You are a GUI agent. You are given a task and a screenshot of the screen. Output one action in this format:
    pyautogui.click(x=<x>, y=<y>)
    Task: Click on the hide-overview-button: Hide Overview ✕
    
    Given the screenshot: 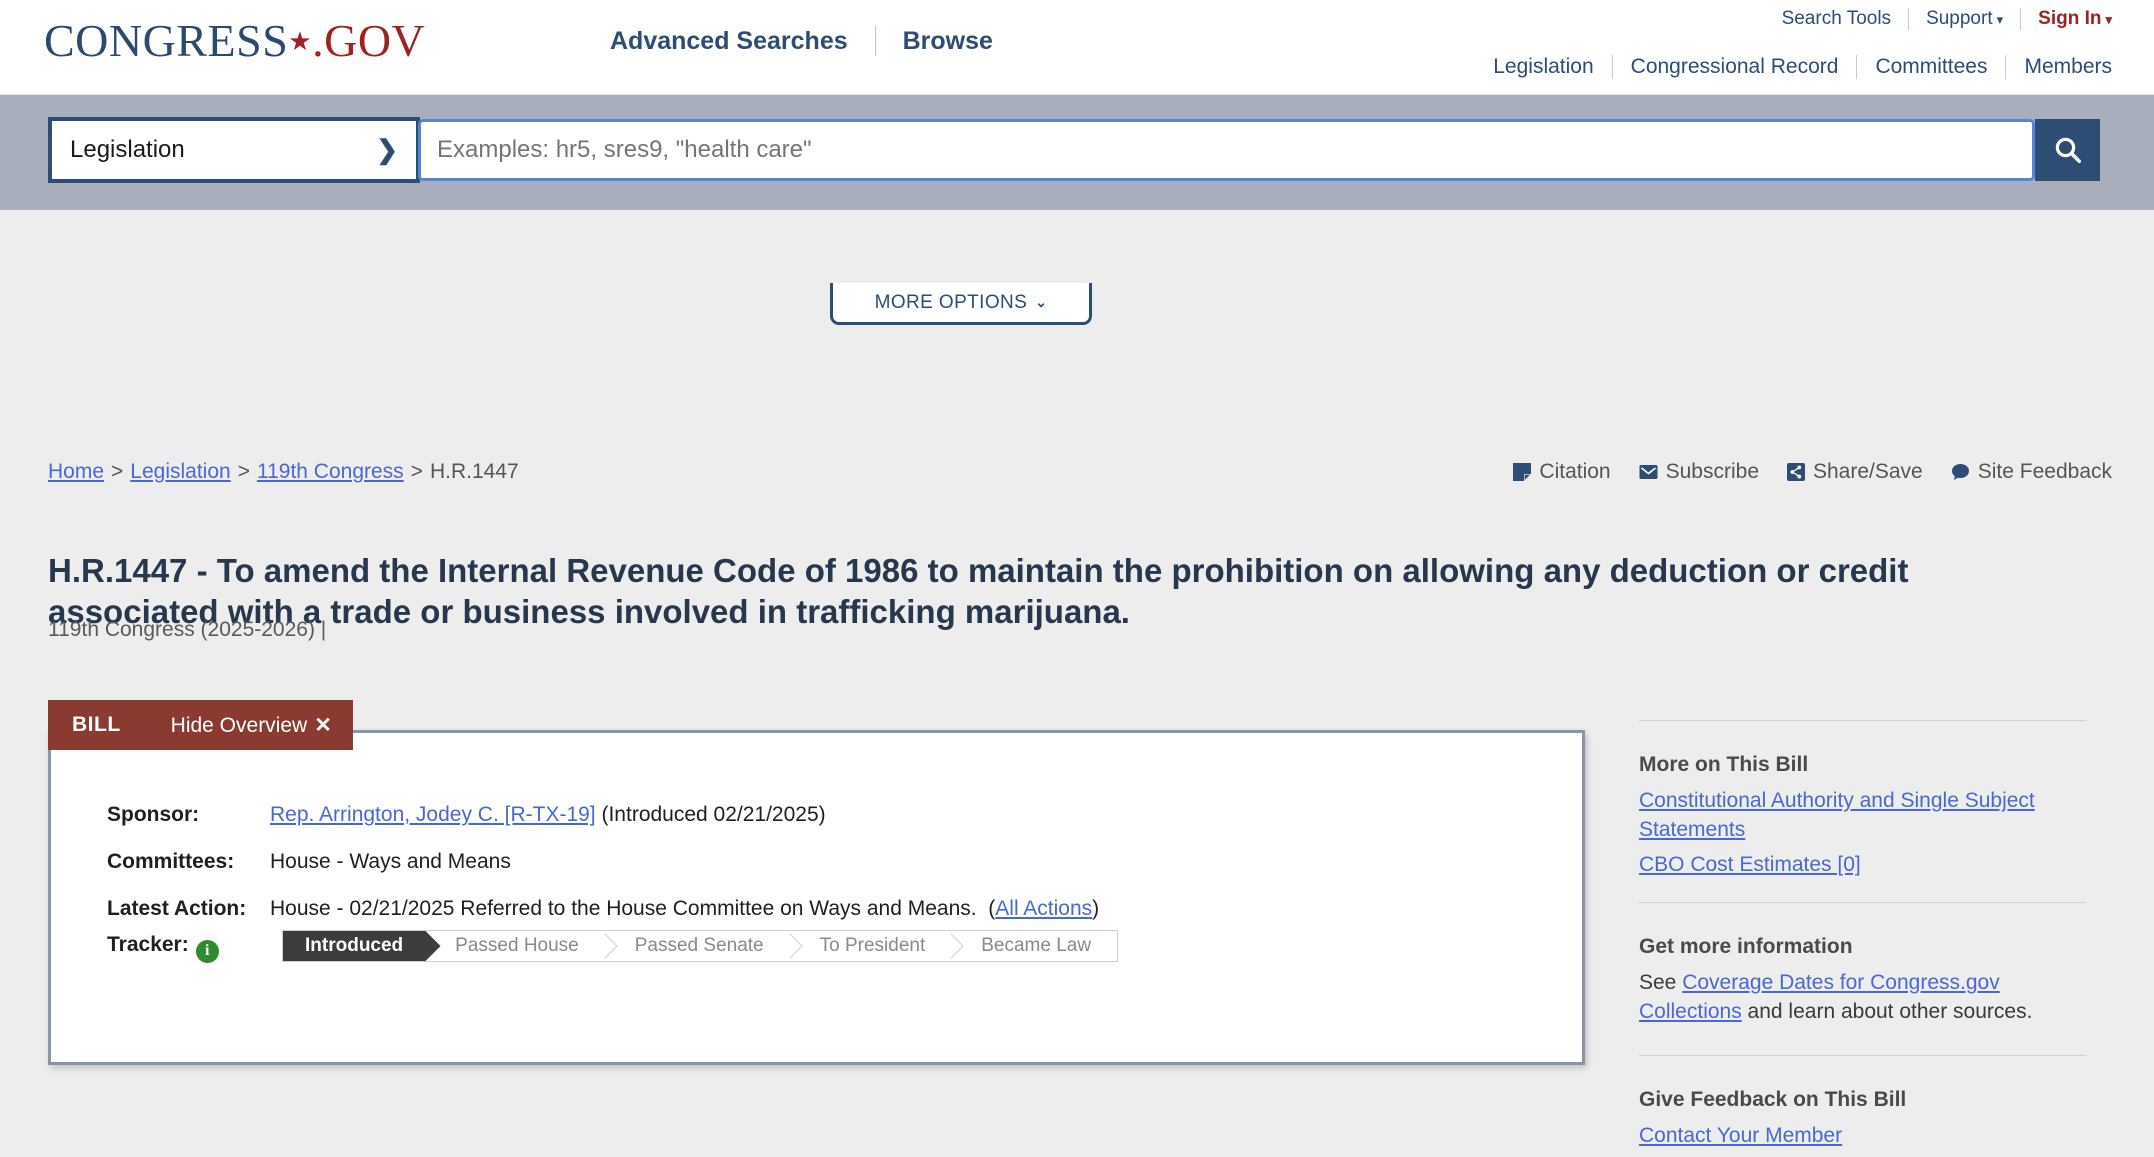 What is the action you would take?
    pyautogui.click(x=251, y=725)
    